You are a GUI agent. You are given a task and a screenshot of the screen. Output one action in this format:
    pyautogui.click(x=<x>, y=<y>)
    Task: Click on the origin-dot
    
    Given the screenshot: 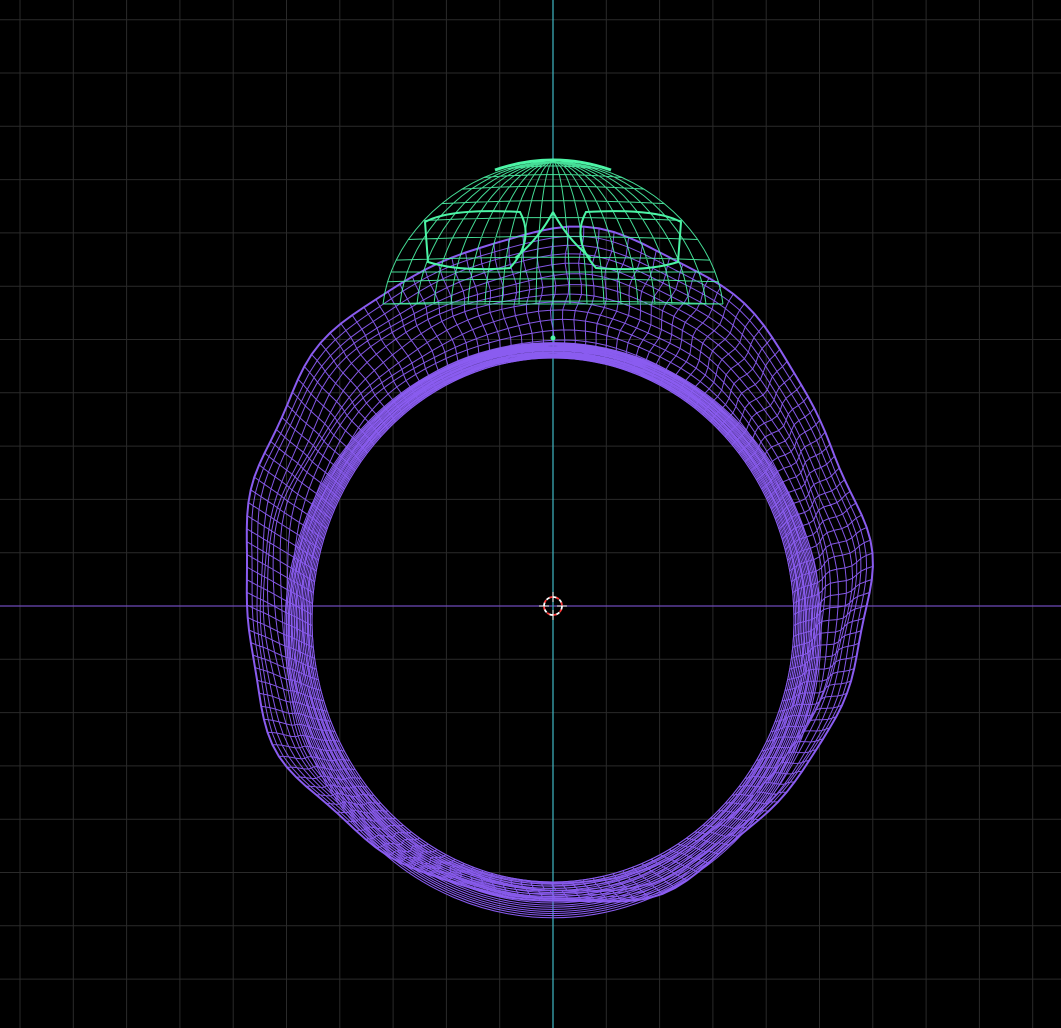 What is the action you would take?
    pyautogui.click(x=553, y=338)
    